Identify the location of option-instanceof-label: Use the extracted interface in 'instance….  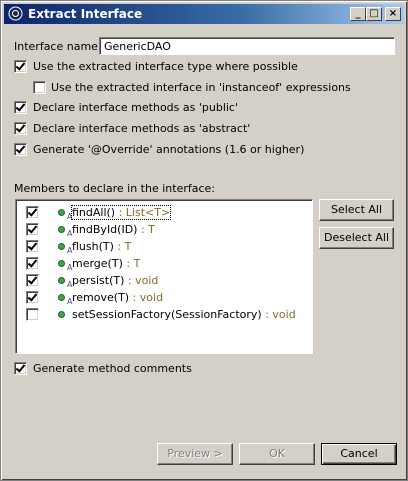
(201, 87).